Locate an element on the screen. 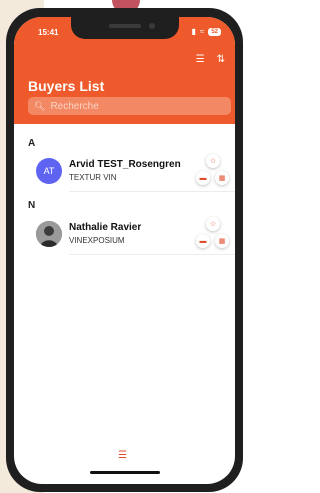 This screenshot has height=493, width=320. phone-notch is located at coordinates (125, 28).